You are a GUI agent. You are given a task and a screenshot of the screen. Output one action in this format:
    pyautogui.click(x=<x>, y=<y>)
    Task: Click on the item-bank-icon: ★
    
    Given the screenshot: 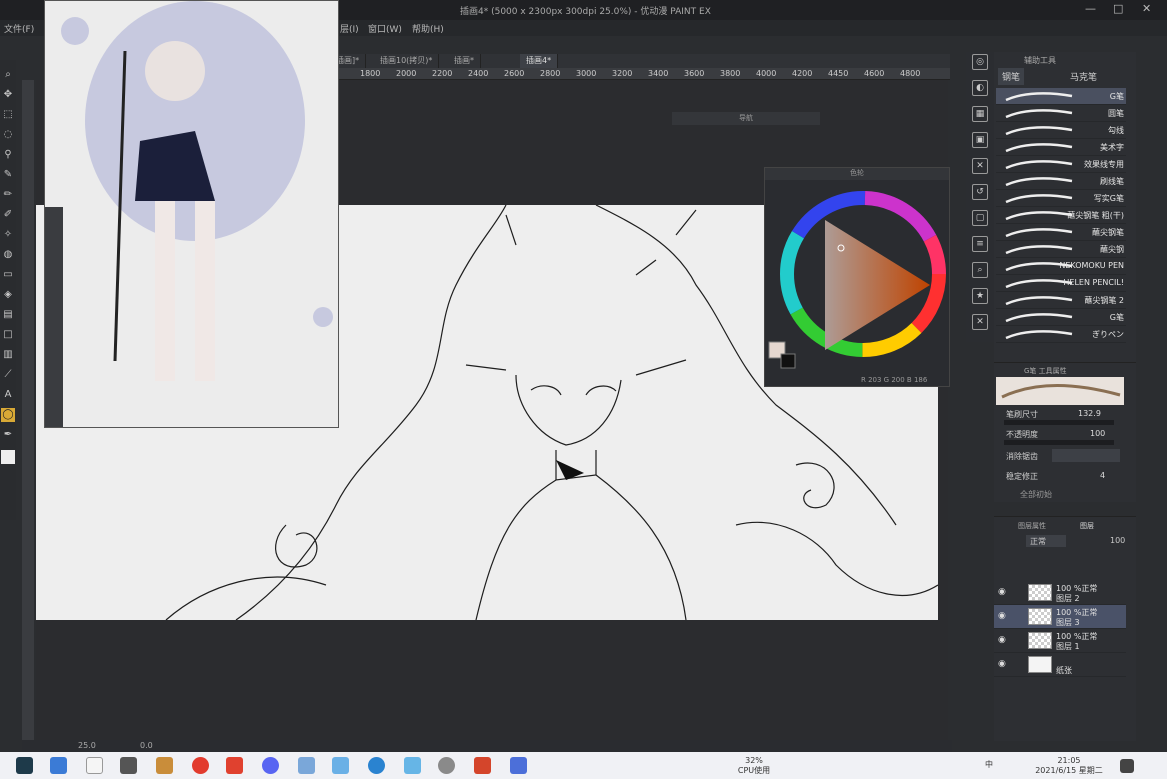 What is the action you would take?
    pyautogui.click(x=980, y=296)
    